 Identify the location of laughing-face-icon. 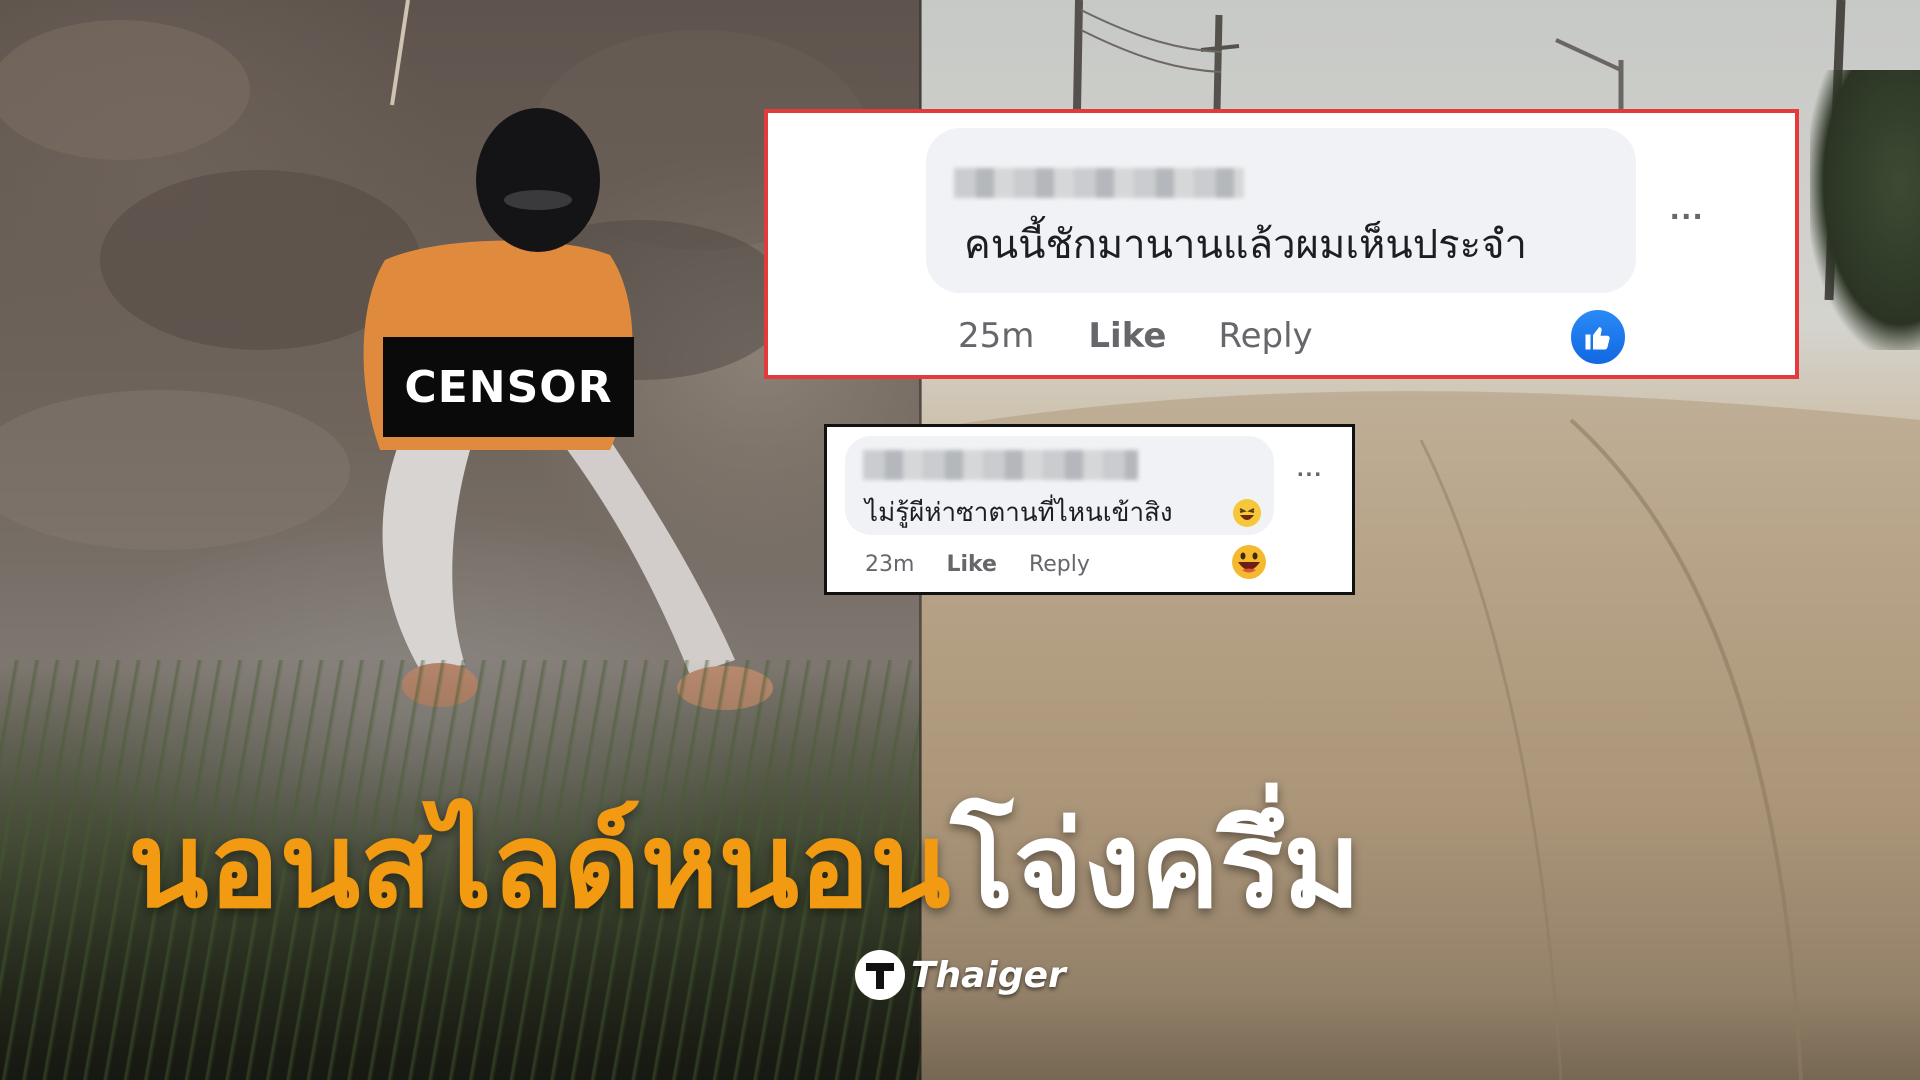
(1249, 562).